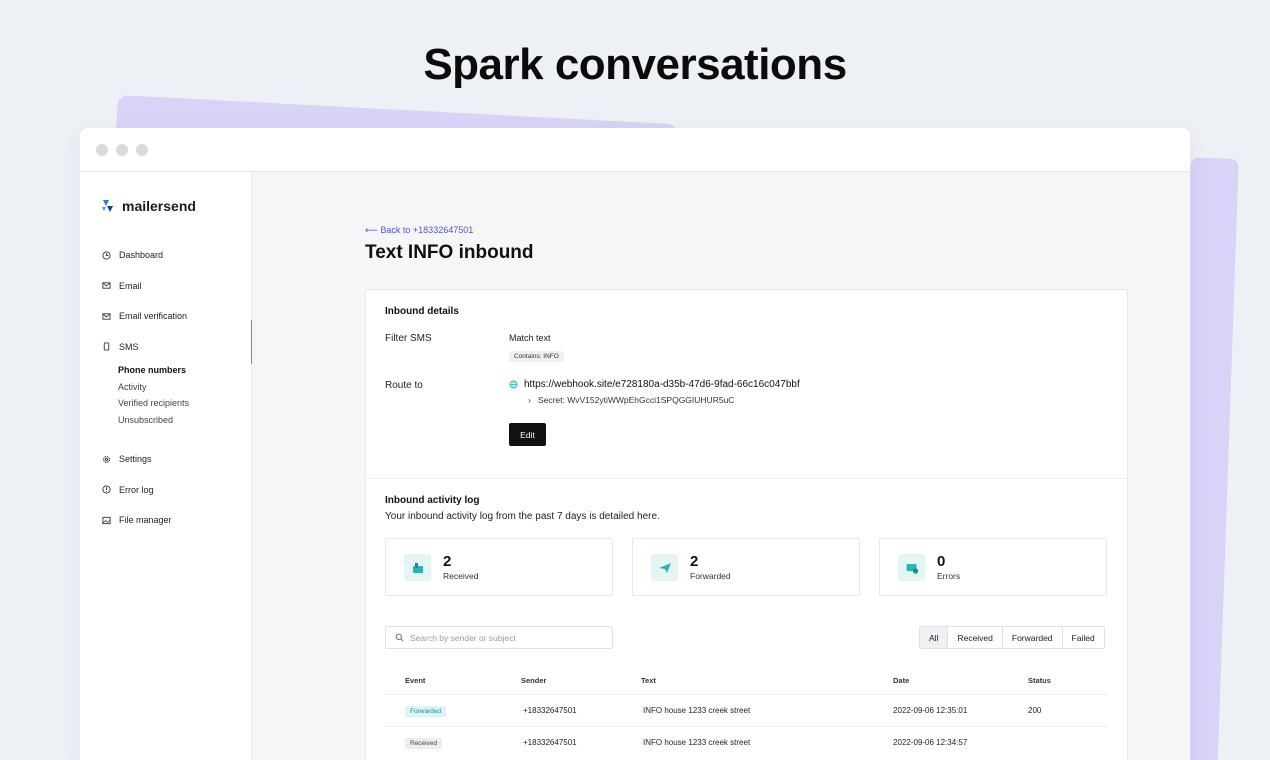  Describe the element at coordinates (142, 149) in the screenshot. I see `window-dot-maximize` at that location.